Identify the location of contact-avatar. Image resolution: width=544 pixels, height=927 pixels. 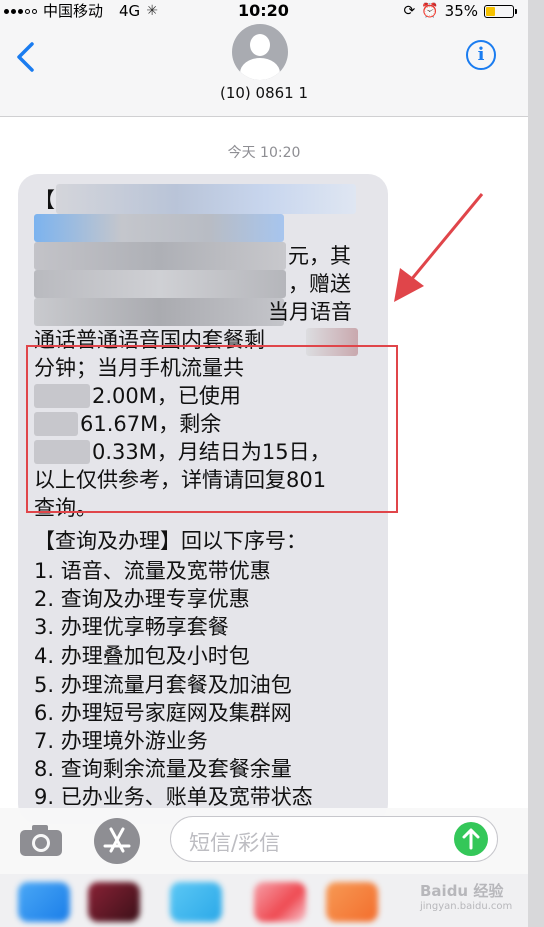
(260, 52).